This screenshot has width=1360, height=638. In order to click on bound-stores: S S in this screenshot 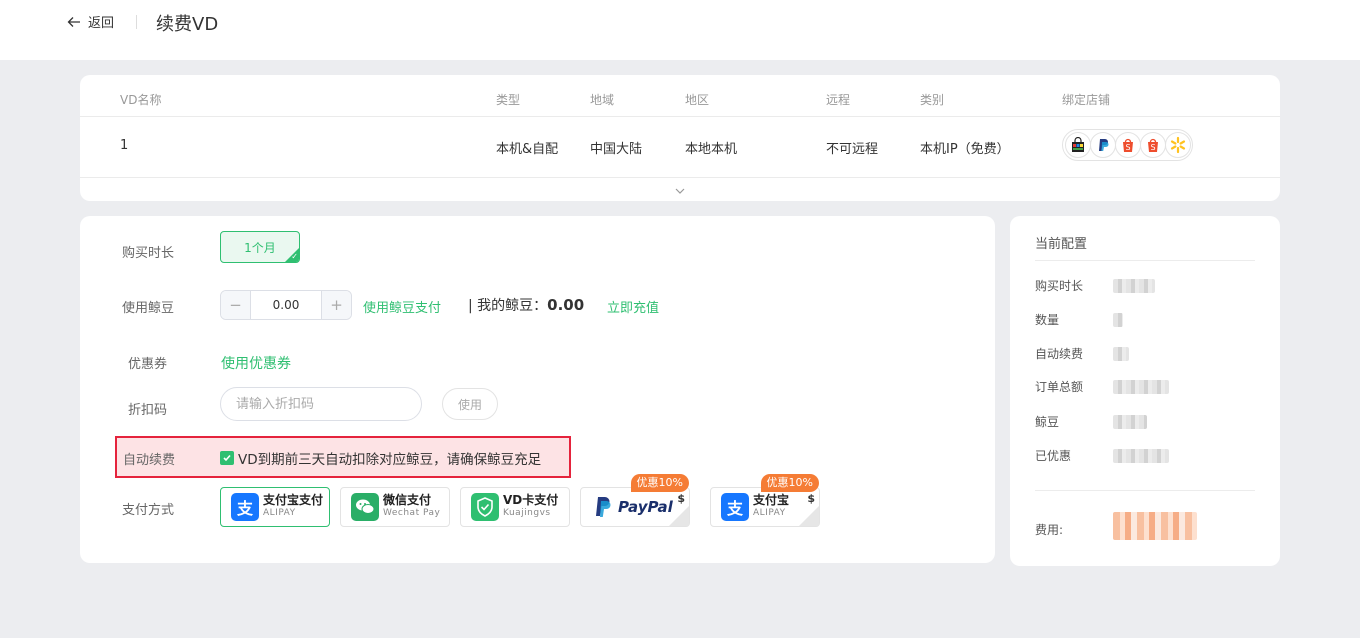, I will do `click(1127, 145)`.